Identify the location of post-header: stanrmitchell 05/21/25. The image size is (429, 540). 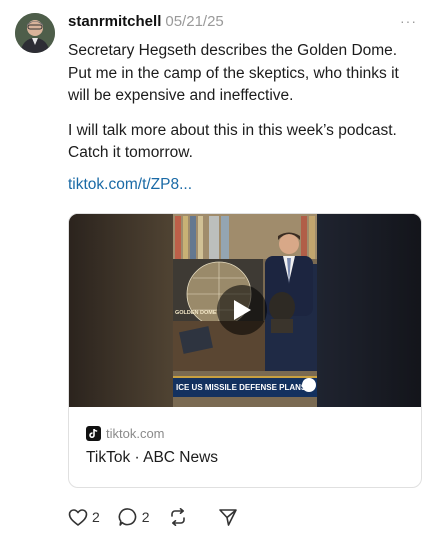
(146, 21).